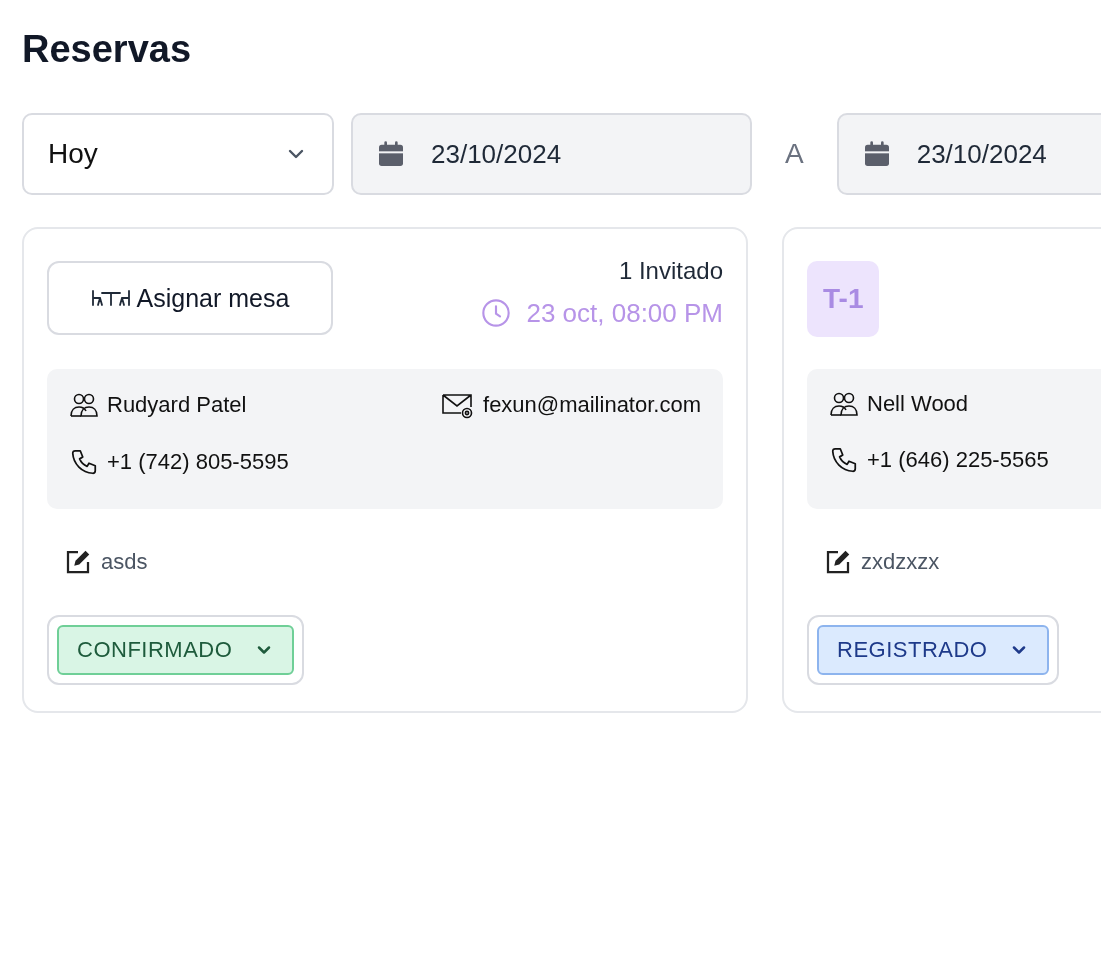 This screenshot has height=976, width=1101. Describe the element at coordinates (177, 405) in the screenshot. I see `guest-name: Rudyard Patel` at that location.